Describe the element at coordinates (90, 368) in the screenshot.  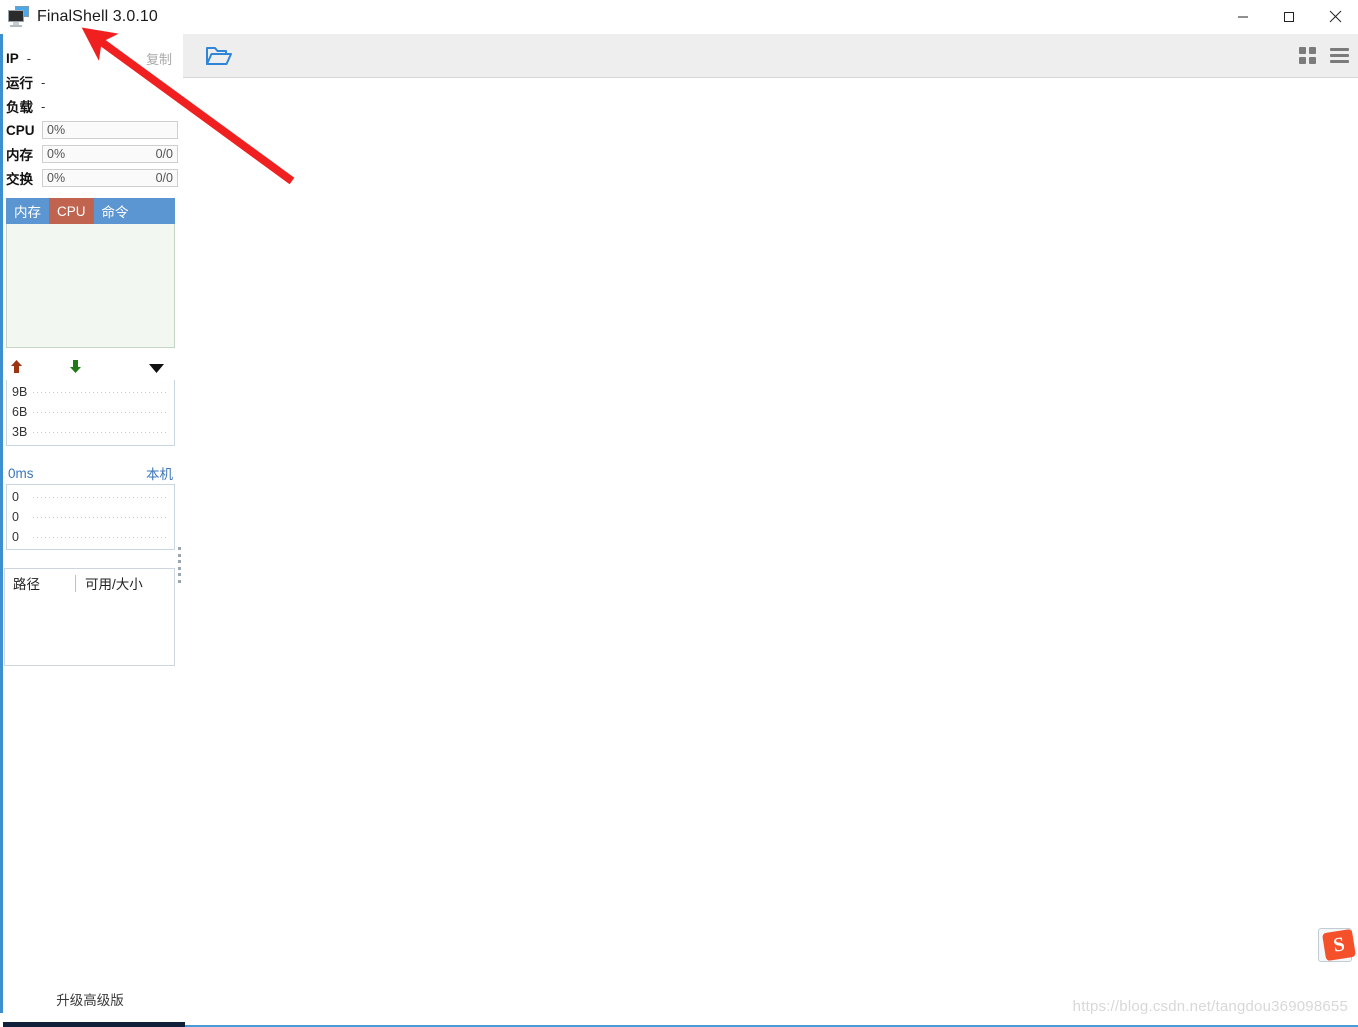
I see `network-graph-header` at that location.